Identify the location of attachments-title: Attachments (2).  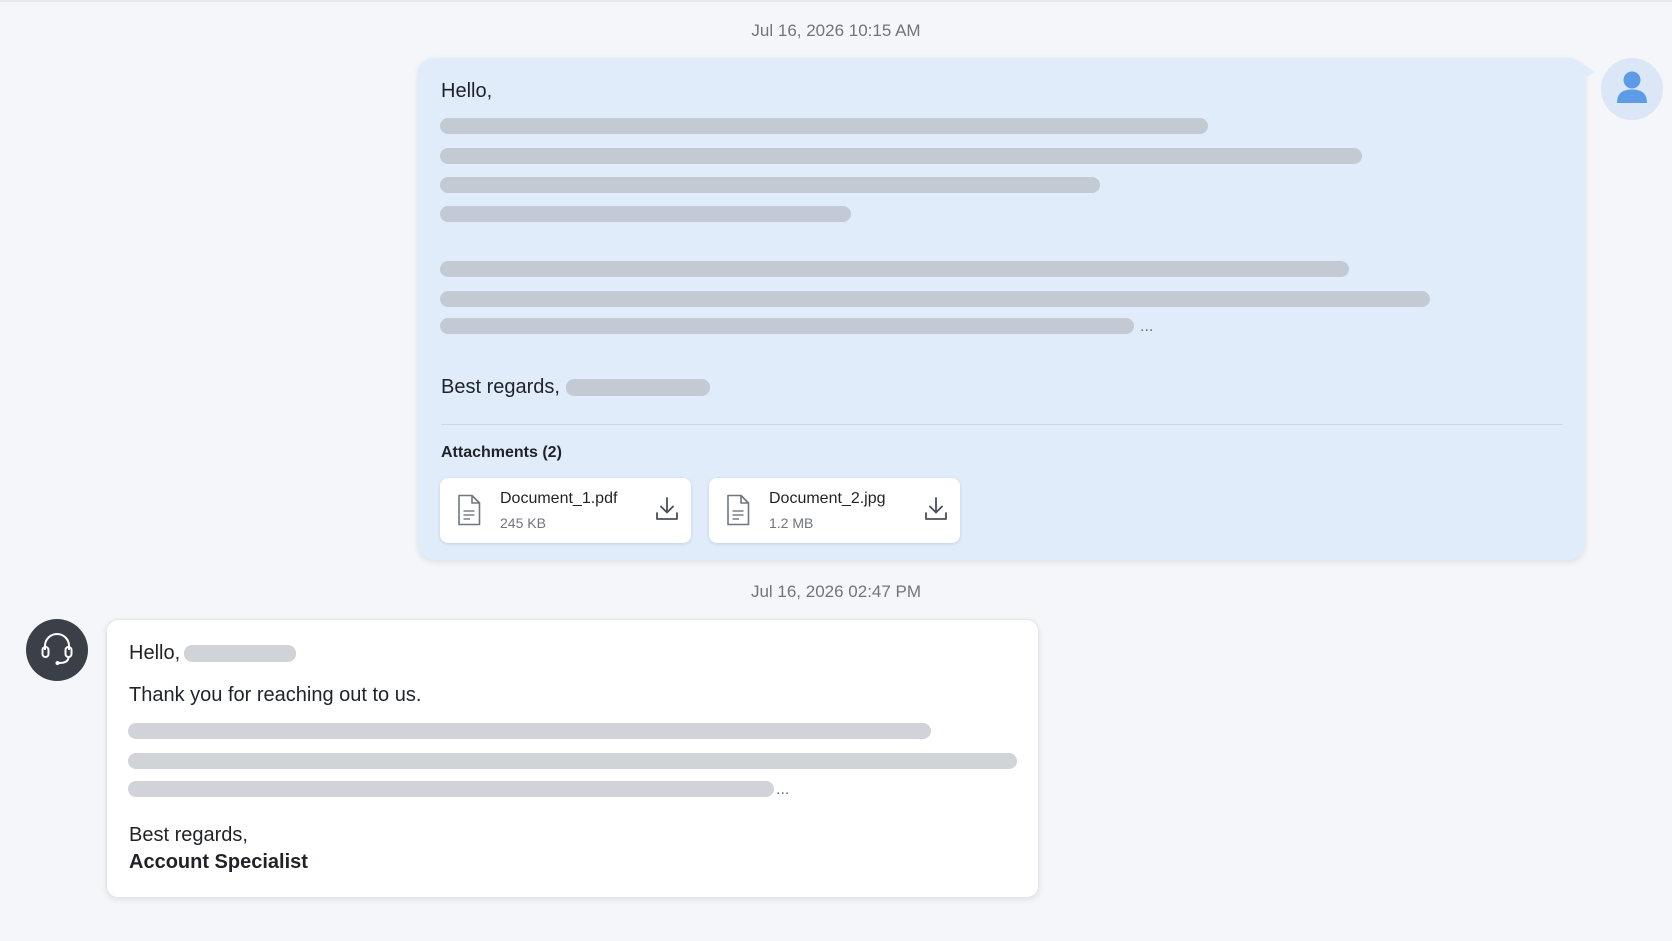
(501, 452).